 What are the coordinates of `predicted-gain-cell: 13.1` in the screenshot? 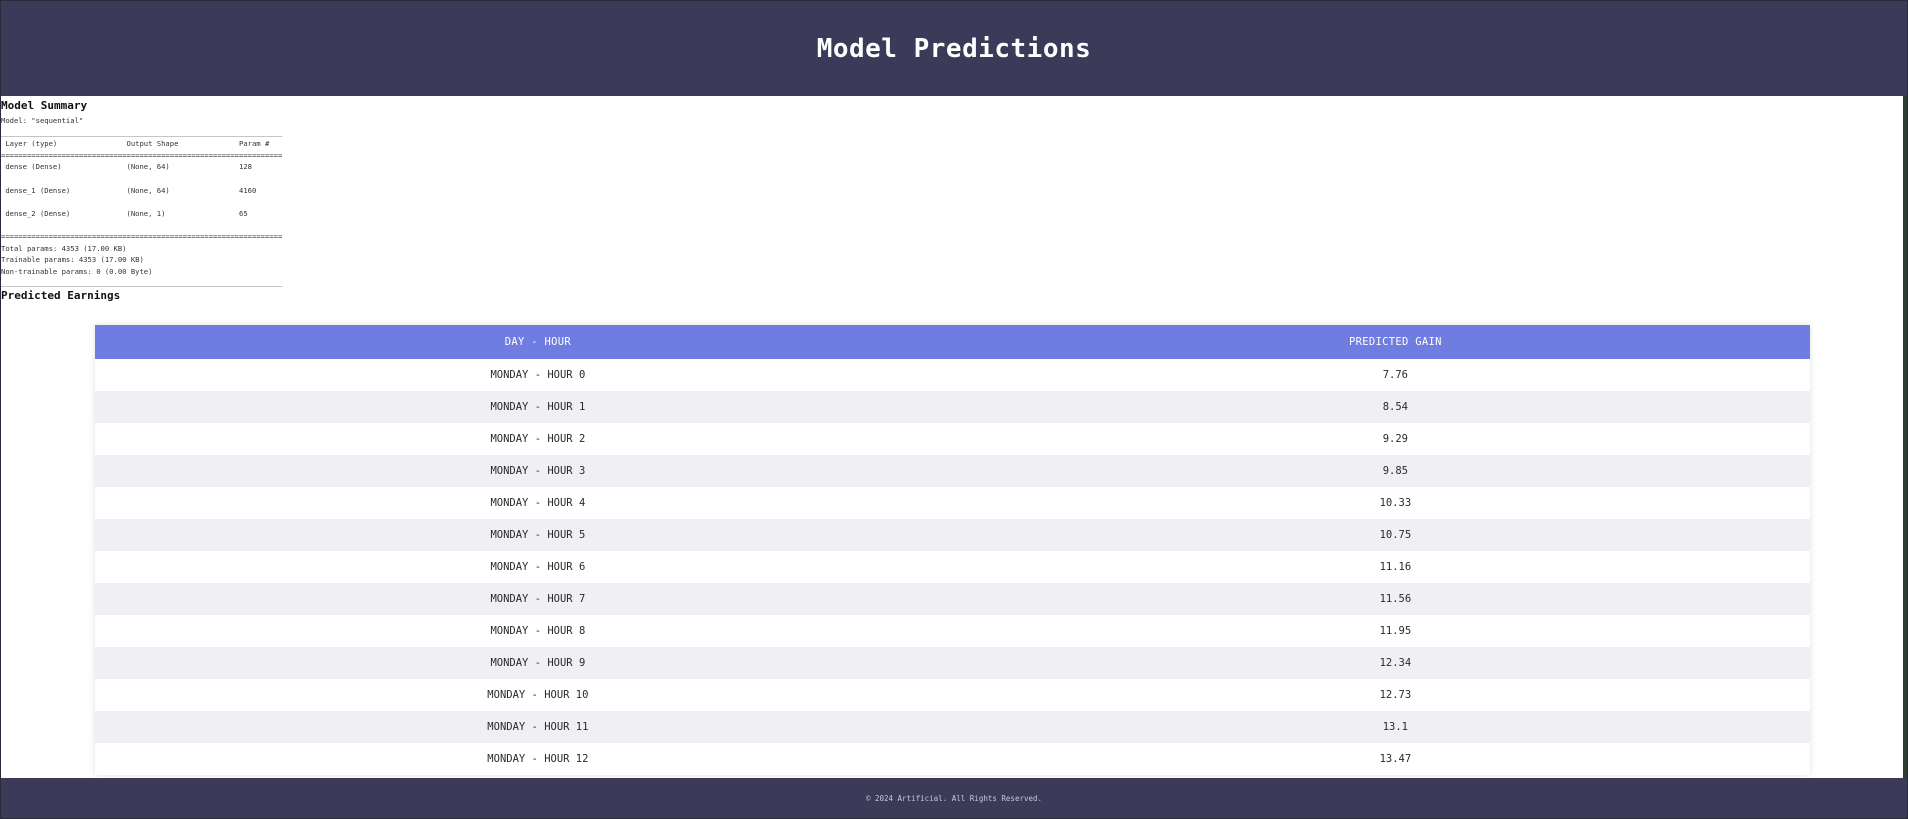 It's located at (1395, 727).